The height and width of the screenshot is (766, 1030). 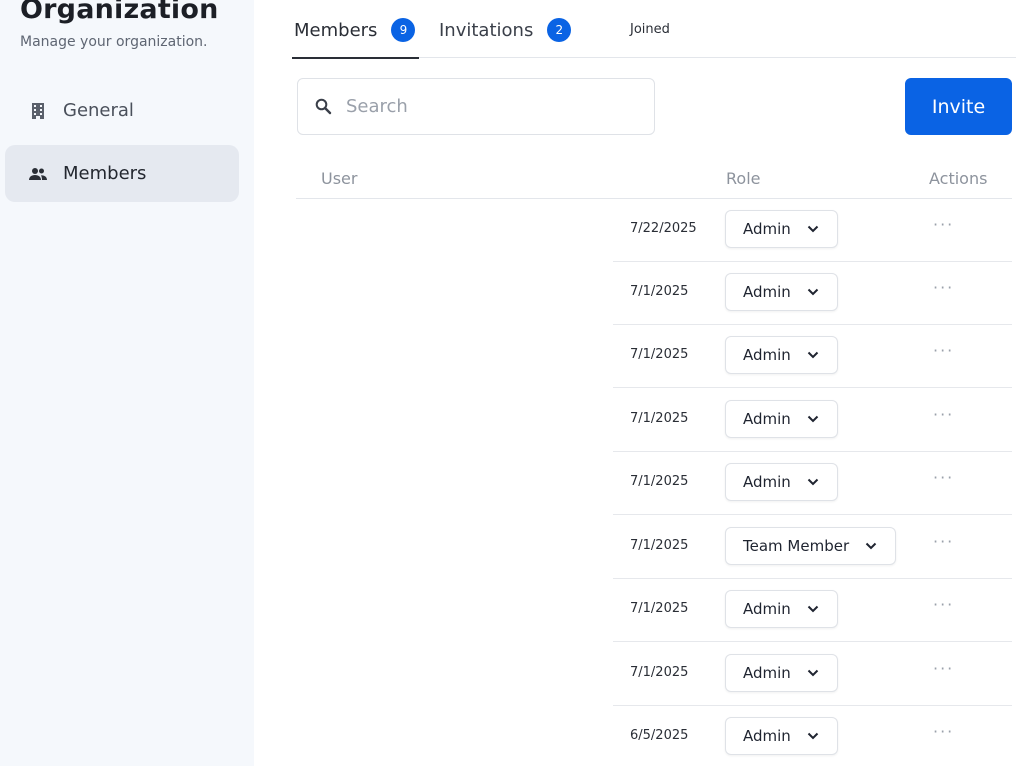 What do you see at coordinates (98, 110) in the screenshot?
I see `sidebar-item-label: General` at bounding box center [98, 110].